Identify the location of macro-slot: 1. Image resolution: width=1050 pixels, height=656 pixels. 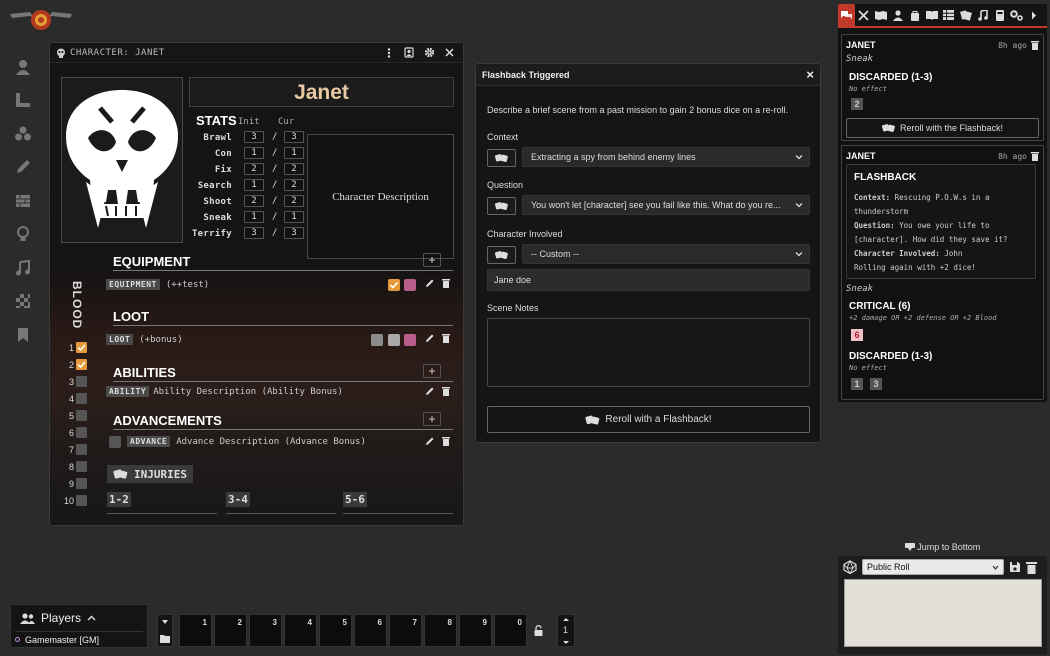
(195, 630).